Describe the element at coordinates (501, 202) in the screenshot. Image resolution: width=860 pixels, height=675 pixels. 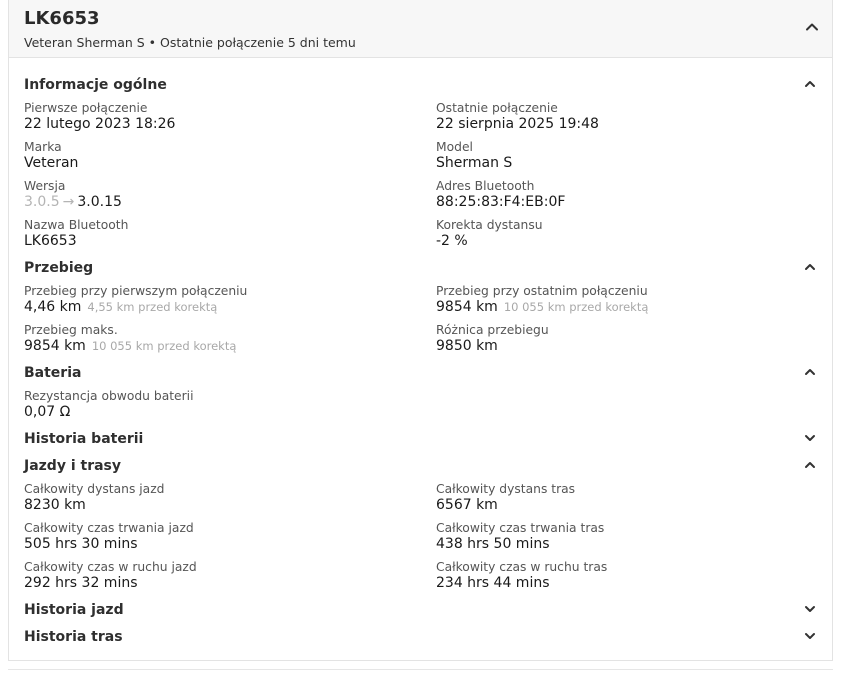
I see `field-value: 88:25:83:F4:EB:0F` at that location.